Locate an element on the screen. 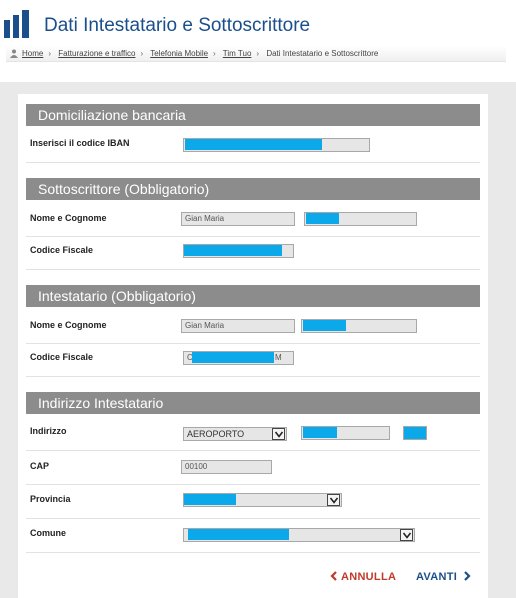 This screenshot has height=598, width=516. page-title: Dati Intestatario e Sottoscrittore is located at coordinates (177, 25).